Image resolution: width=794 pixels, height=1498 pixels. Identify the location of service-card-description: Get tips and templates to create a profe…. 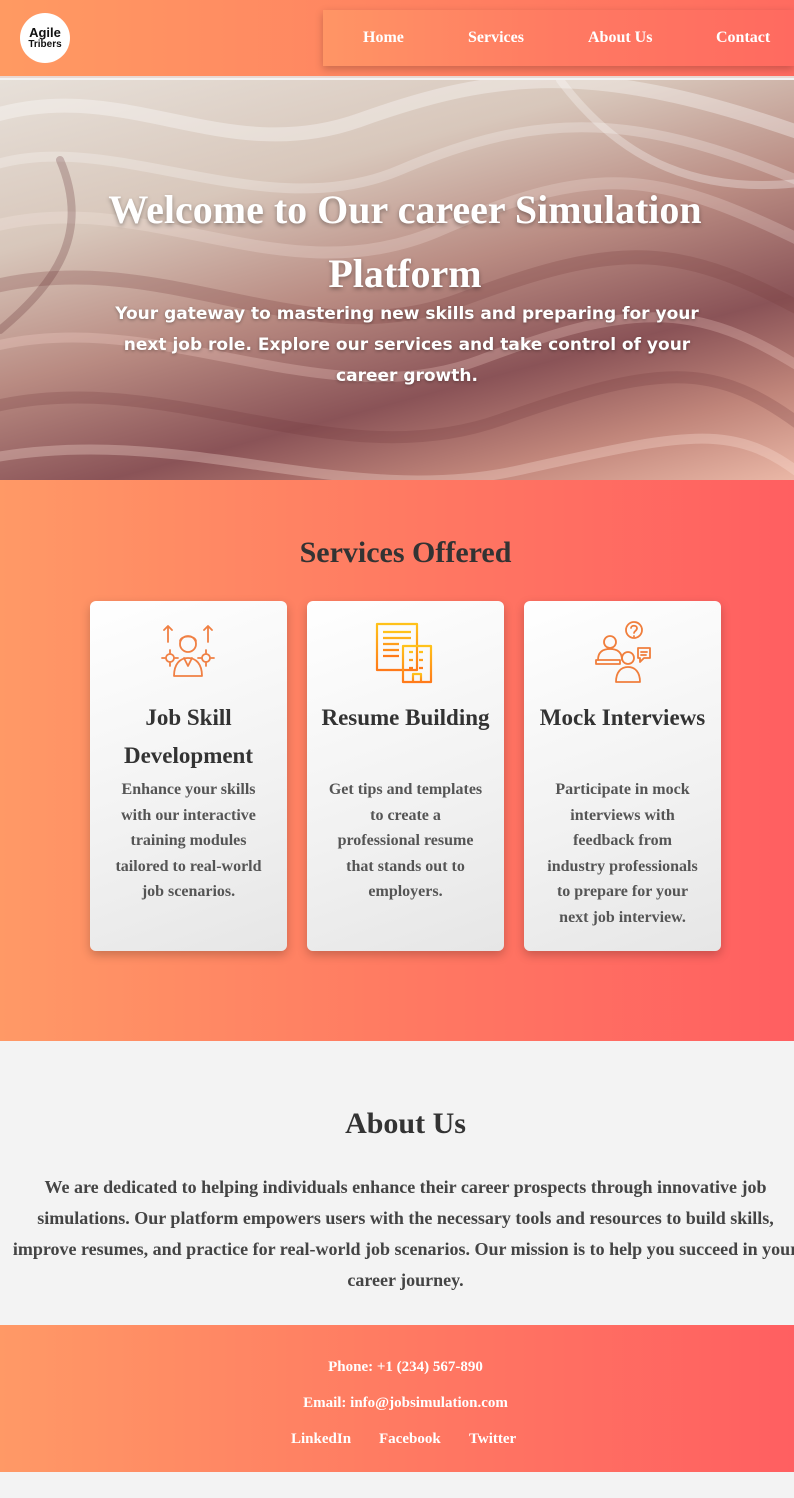
(405, 841).